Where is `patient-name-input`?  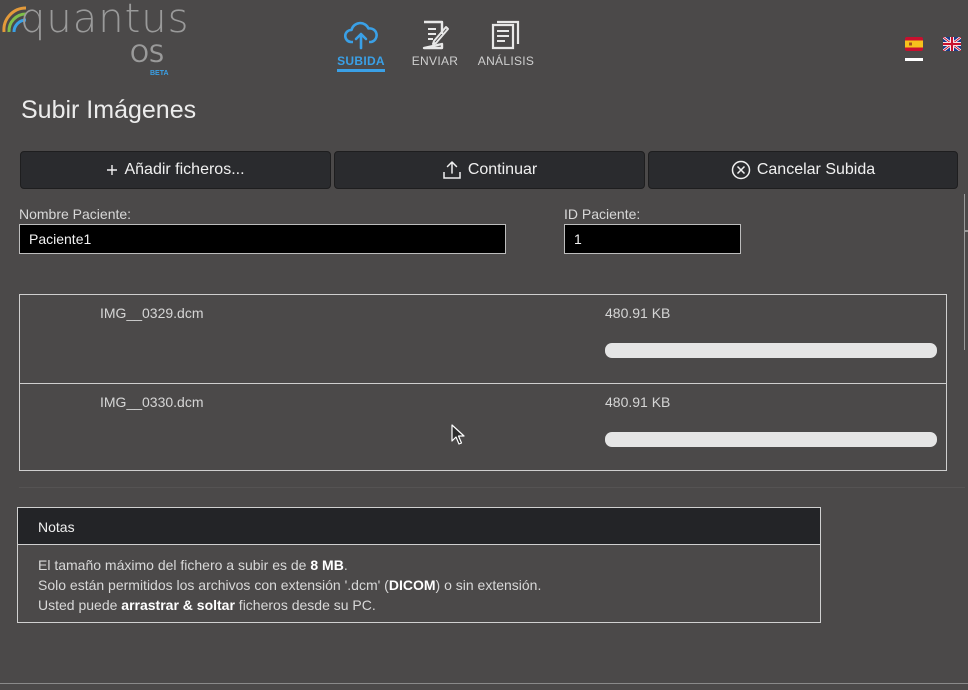 patient-name-input is located at coordinates (262, 239).